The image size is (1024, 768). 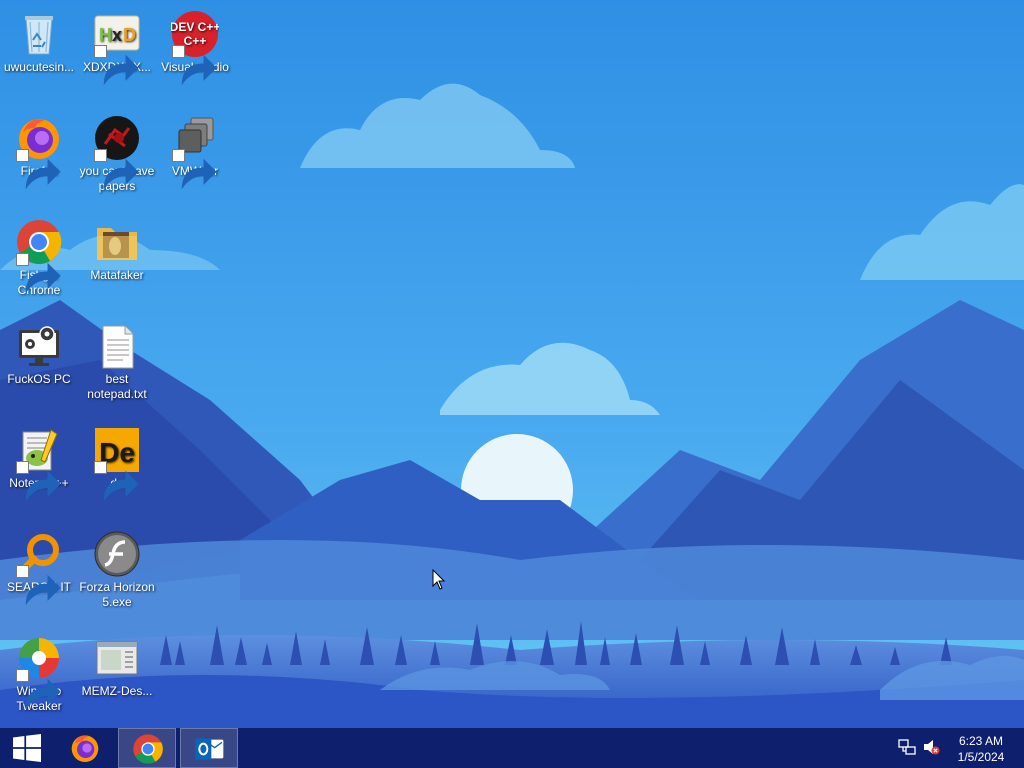 I want to click on computer-icon, so click(x=39, y=346).